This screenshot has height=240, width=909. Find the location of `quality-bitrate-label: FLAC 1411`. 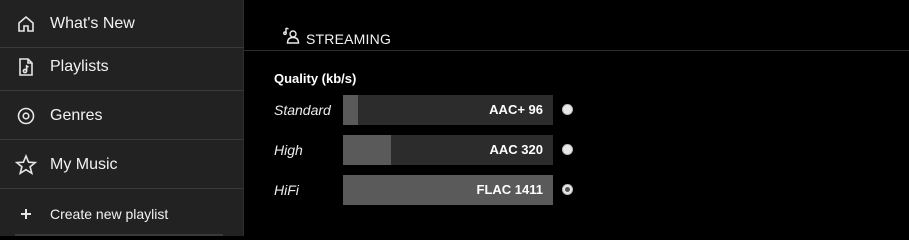

quality-bitrate-label: FLAC 1411 is located at coordinates (509, 189).